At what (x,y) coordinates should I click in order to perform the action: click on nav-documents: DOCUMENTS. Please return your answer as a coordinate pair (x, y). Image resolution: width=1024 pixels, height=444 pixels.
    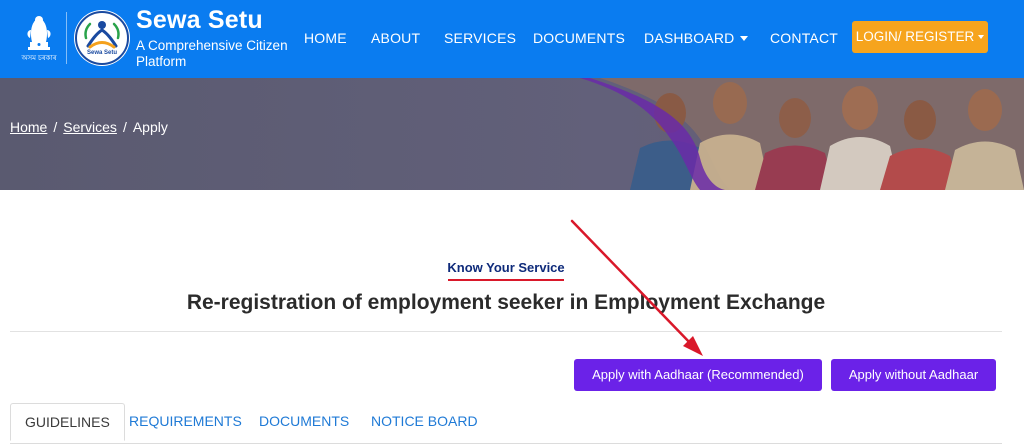
    Looking at the image, I should click on (579, 38).